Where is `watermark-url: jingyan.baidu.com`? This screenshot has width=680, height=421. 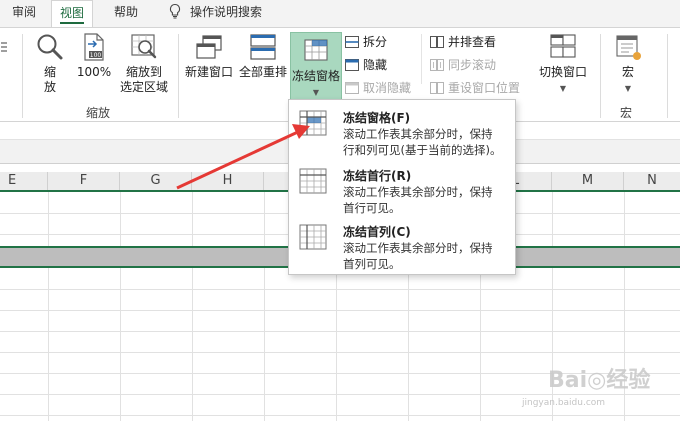 watermark-url: jingyan.baidu.com is located at coordinates (564, 403).